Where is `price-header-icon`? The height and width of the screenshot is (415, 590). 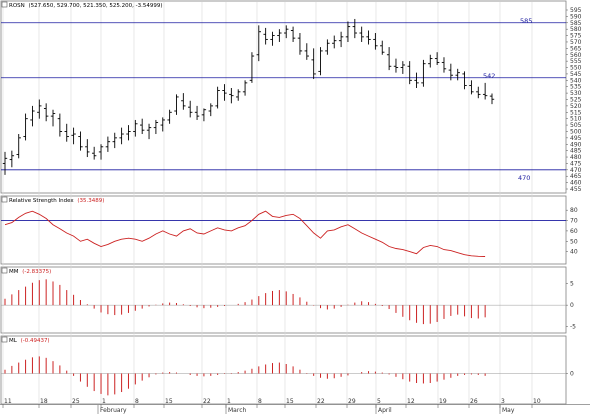
price-header-icon is located at coordinates (4, 4).